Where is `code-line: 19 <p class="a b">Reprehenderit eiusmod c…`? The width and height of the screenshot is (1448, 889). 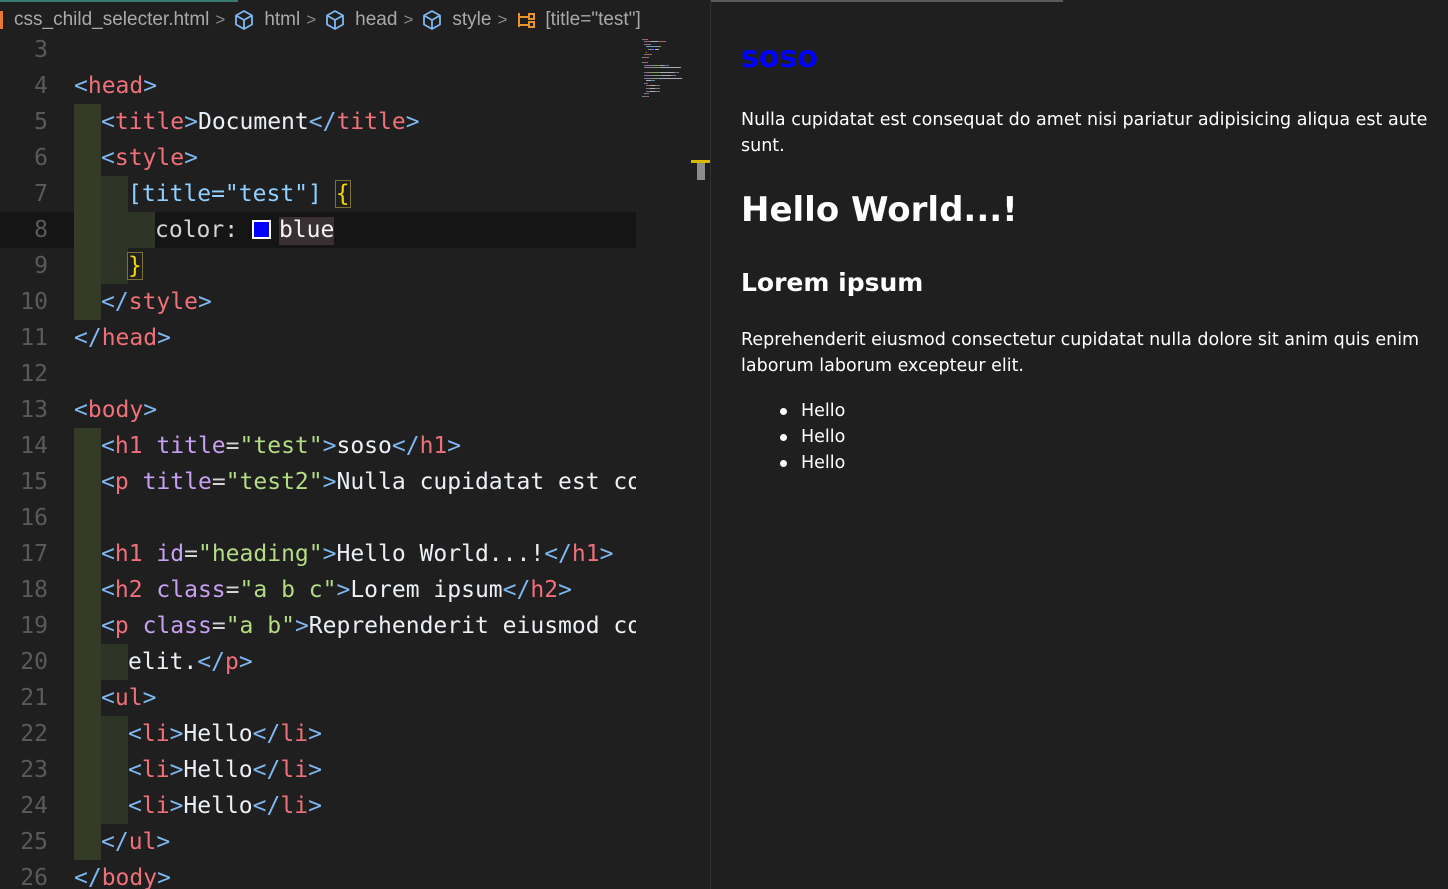
code-line: 19 <p class="a b">Reprehenderit eiusmod c… is located at coordinates (318, 626).